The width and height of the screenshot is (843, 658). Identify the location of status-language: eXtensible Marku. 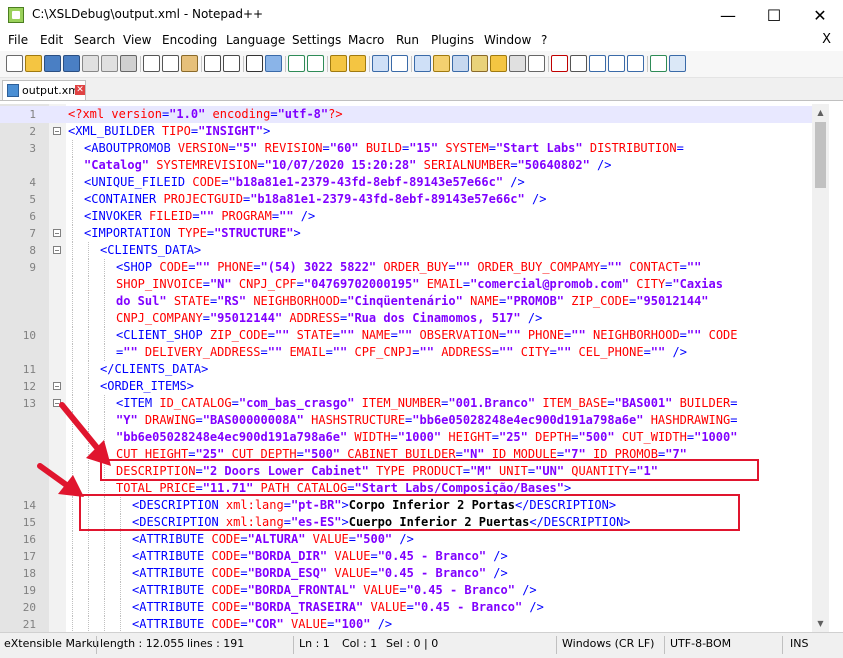
(52, 643).